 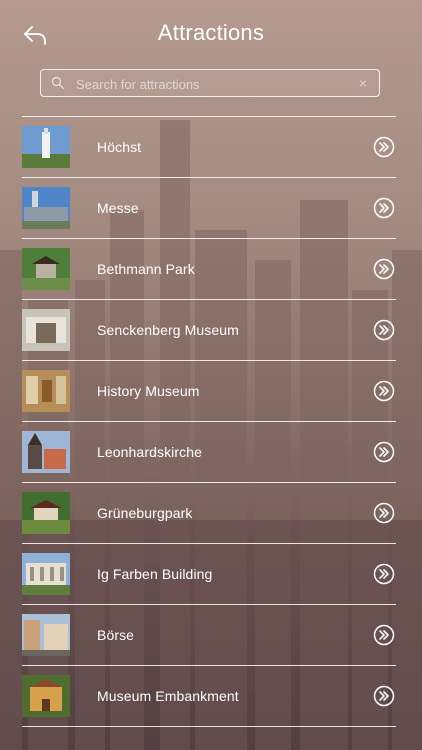 I want to click on tower-icon, so click(x=46, y=147).